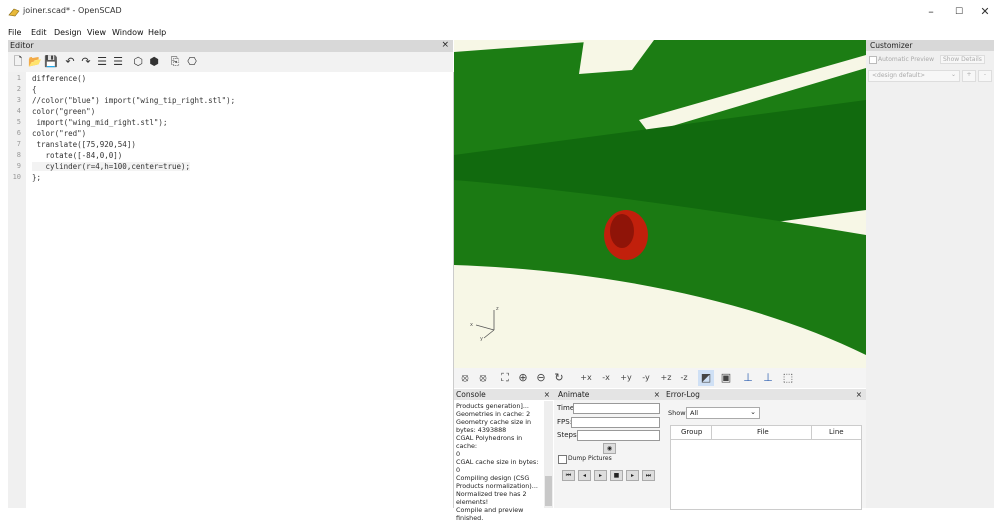 The width and height of the screenshot is (994, 522). What do you see at coordinates (586, 378) in the screenshot?
I see `view-right-icon: +x` at bounding box center [586, 378].